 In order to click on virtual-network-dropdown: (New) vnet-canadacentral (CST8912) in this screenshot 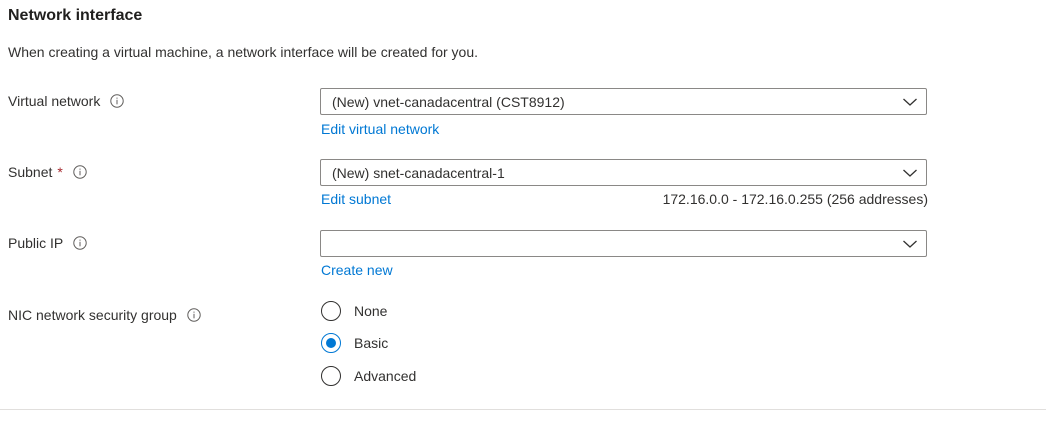, I will do `click(623, 101)`.